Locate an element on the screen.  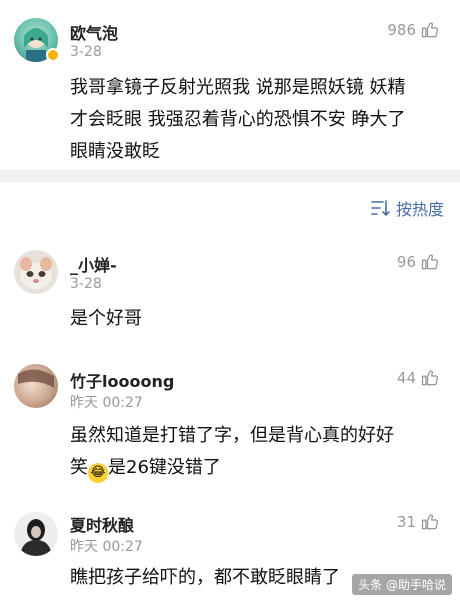
sort-icon is located at coordinates (380, 208).